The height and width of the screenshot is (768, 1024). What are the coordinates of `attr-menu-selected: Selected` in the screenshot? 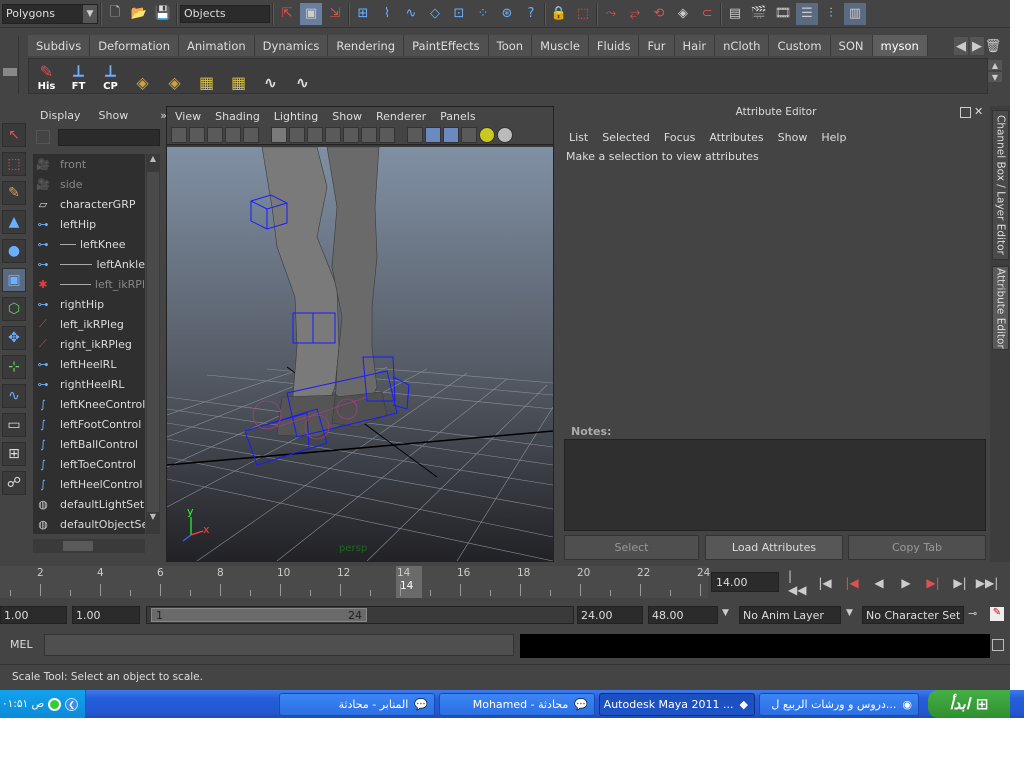 It's located at (626, 137).